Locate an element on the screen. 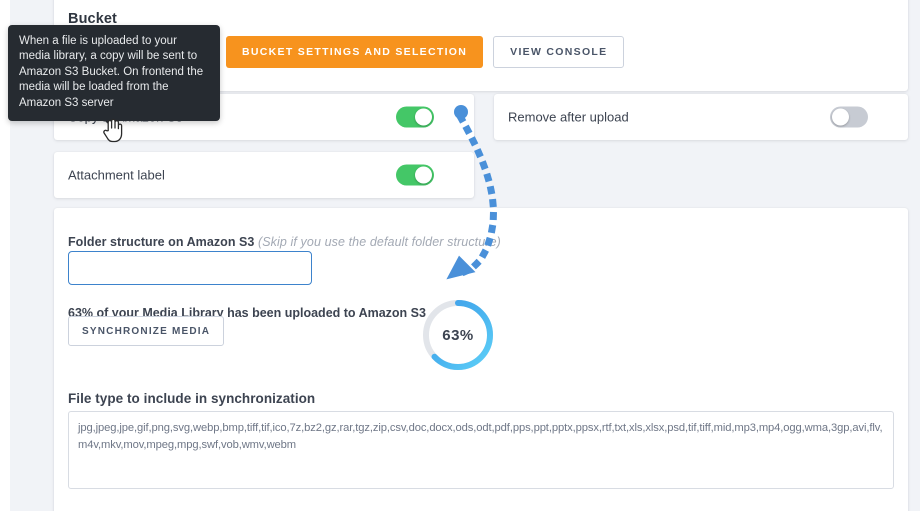 The height and width of the screenshot is (511, 920). folder-structure-input is located at coordinates (190, 268).